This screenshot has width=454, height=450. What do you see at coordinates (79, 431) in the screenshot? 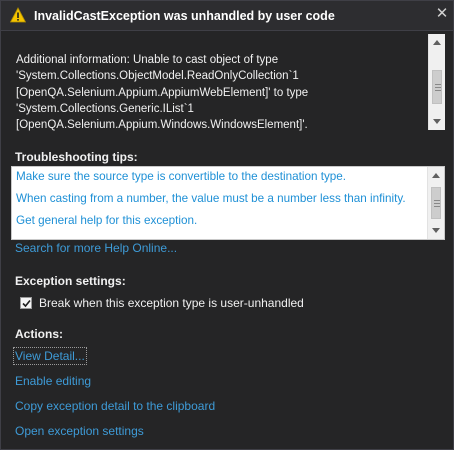
I see `open-exception-settings-link: Open exception settings` at bounding box center [79, 431].